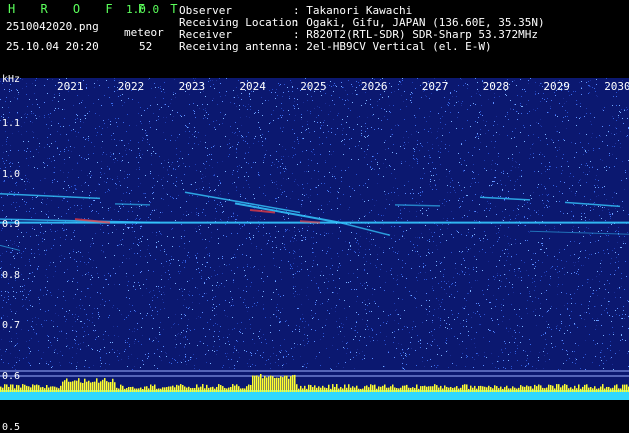 This screenshot has height=433, width=629. Describe the element at coordinates (70, 86) in the screenshot. I see `x-tick-label: 2021` at that location.